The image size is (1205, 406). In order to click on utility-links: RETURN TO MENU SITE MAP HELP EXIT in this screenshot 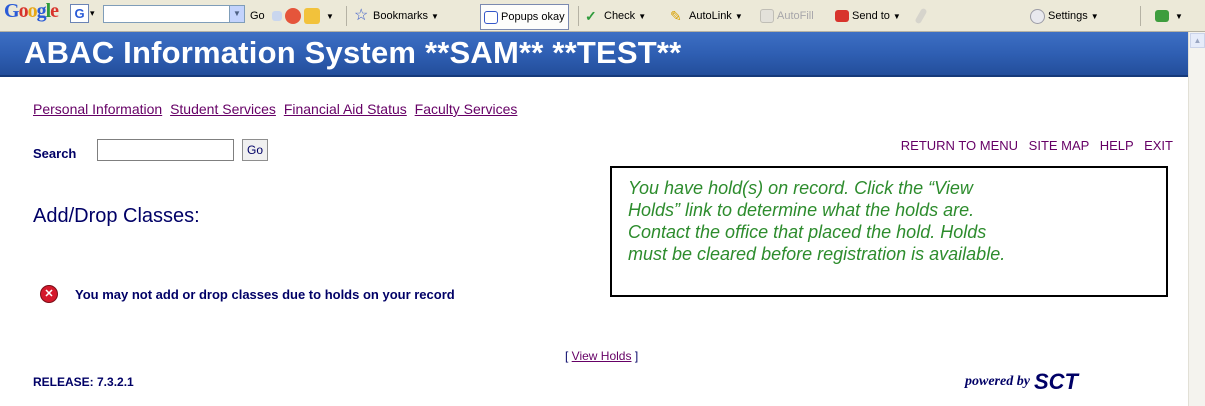, I will do `click(1033, 145)`.